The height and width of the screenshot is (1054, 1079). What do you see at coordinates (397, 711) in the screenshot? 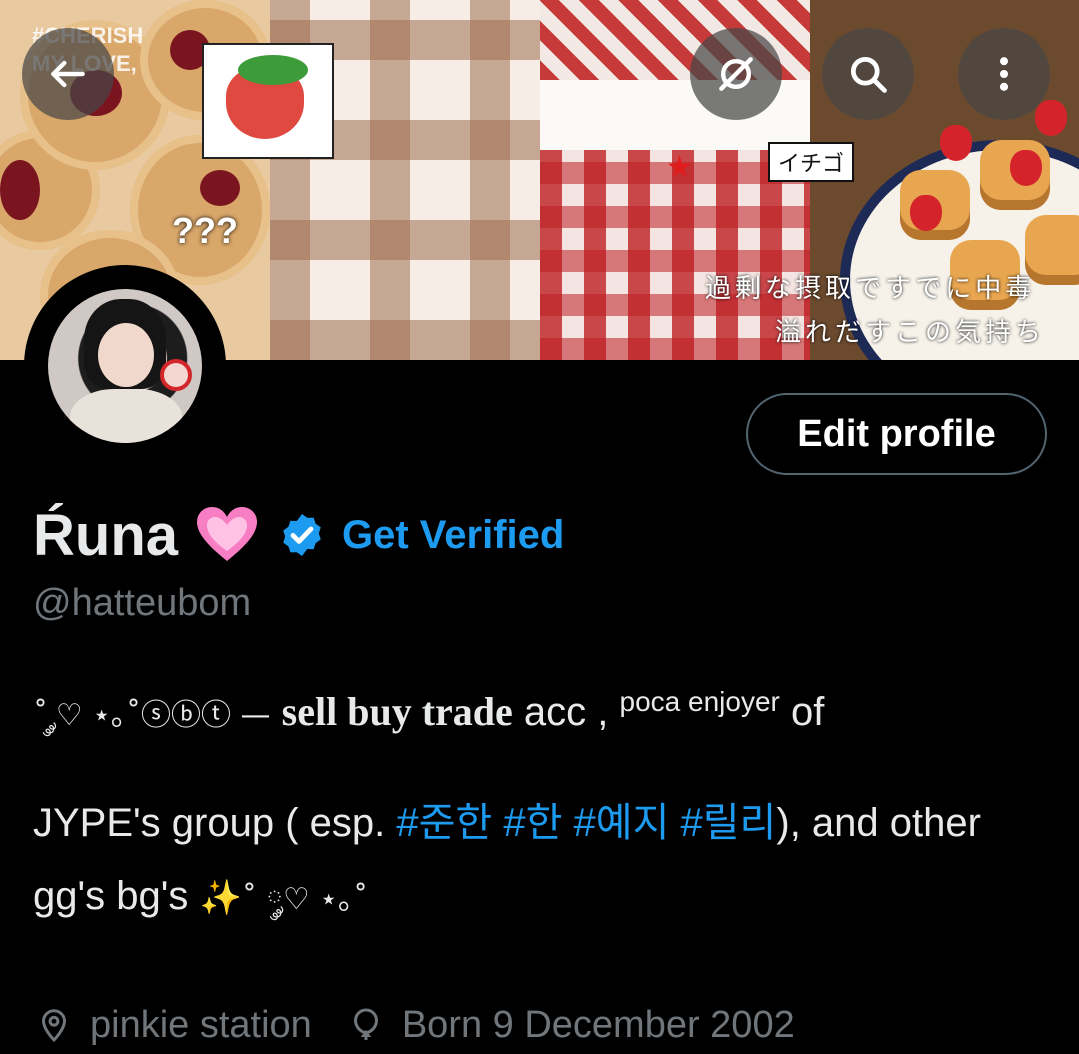
I see `bio-bold-text: sell buy trade` at bounding box center [397, 711].